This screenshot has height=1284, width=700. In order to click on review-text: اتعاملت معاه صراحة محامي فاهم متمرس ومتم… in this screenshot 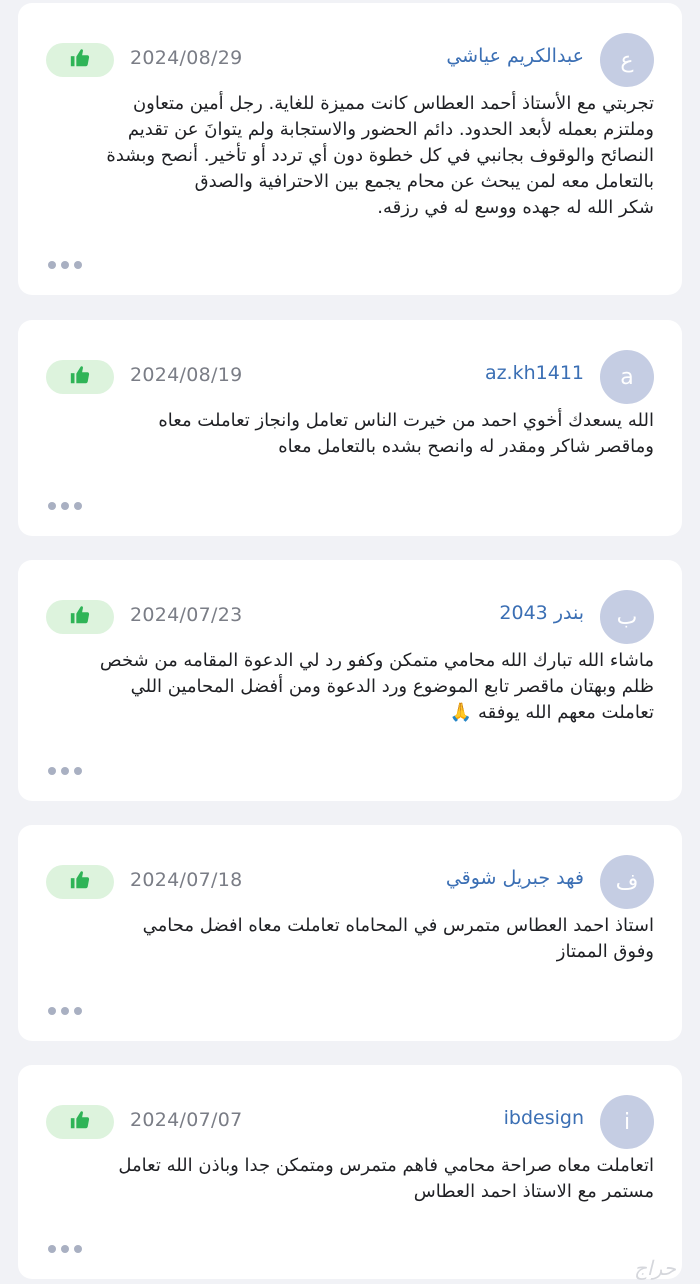, I will do `click(386, 1178)`.